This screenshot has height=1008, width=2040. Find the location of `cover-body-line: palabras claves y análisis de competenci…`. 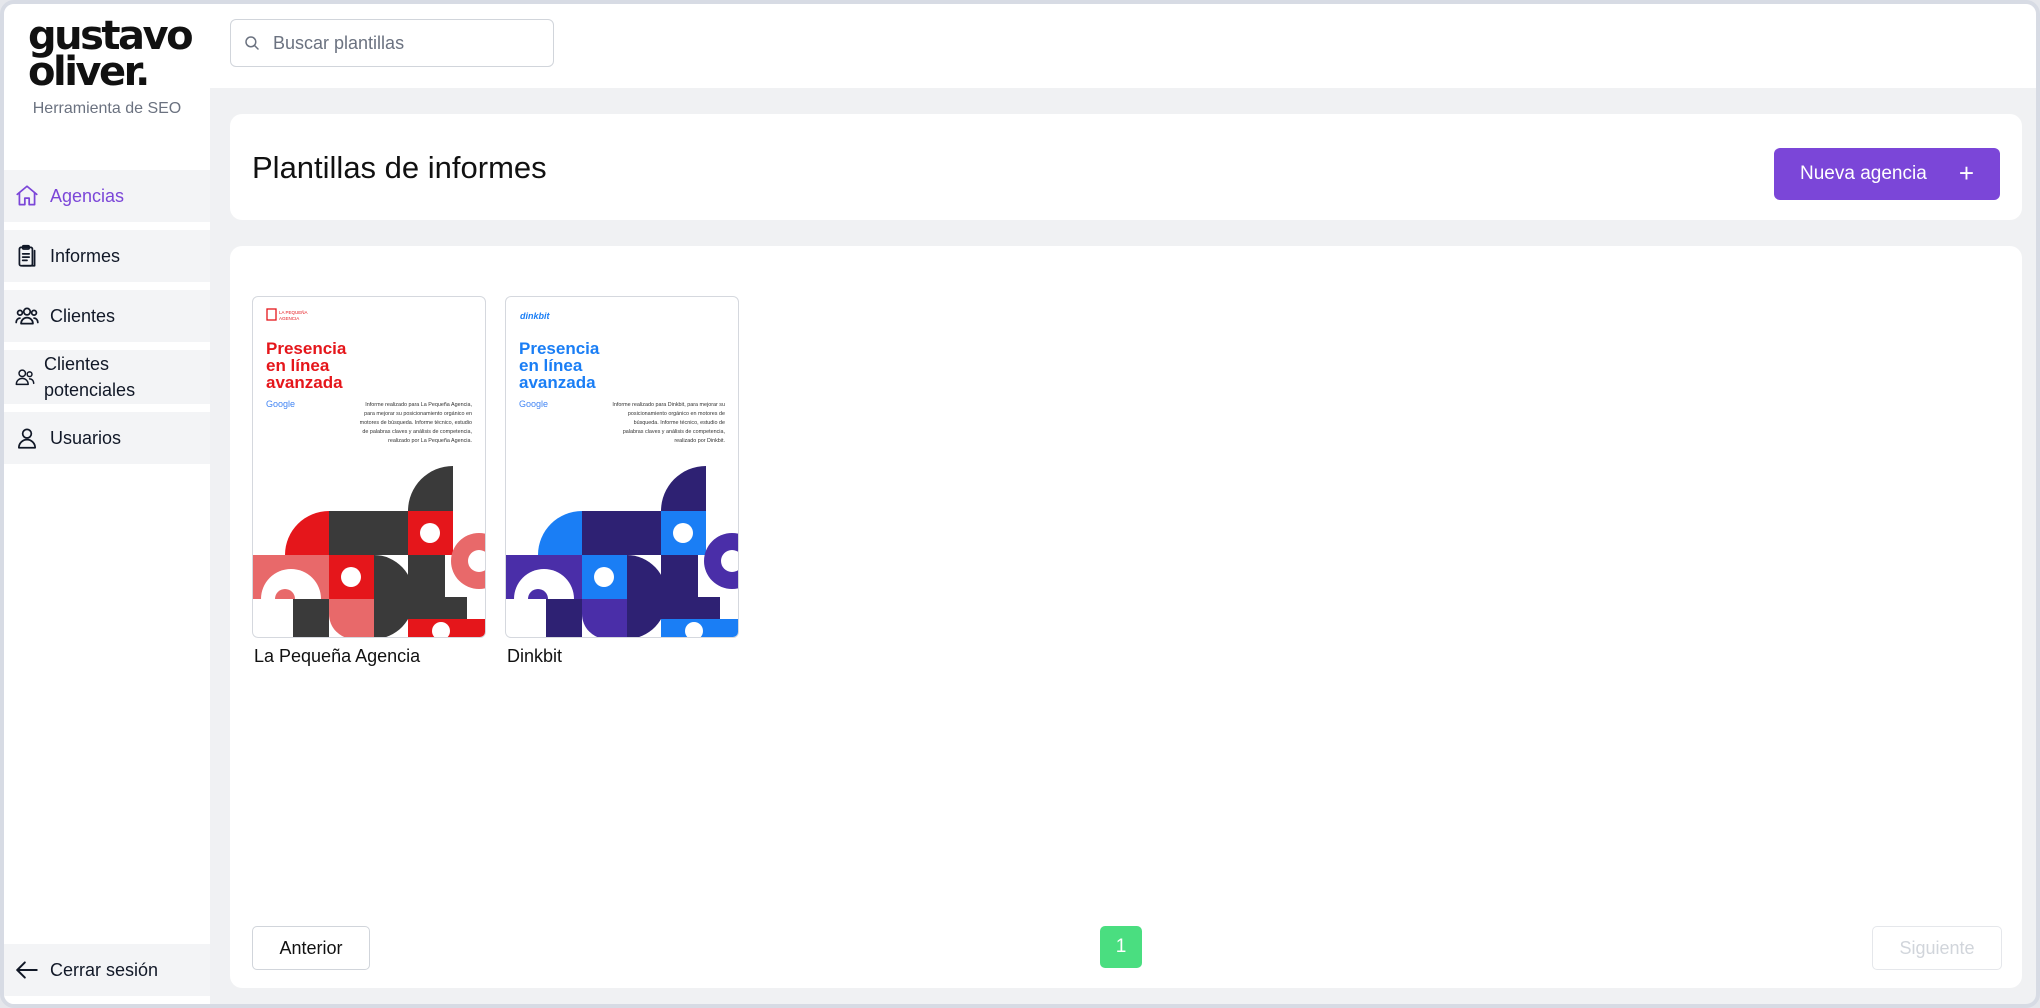

cover-body-line: palabras claves y análisis de competenci… is located at coordinates (674, 432).